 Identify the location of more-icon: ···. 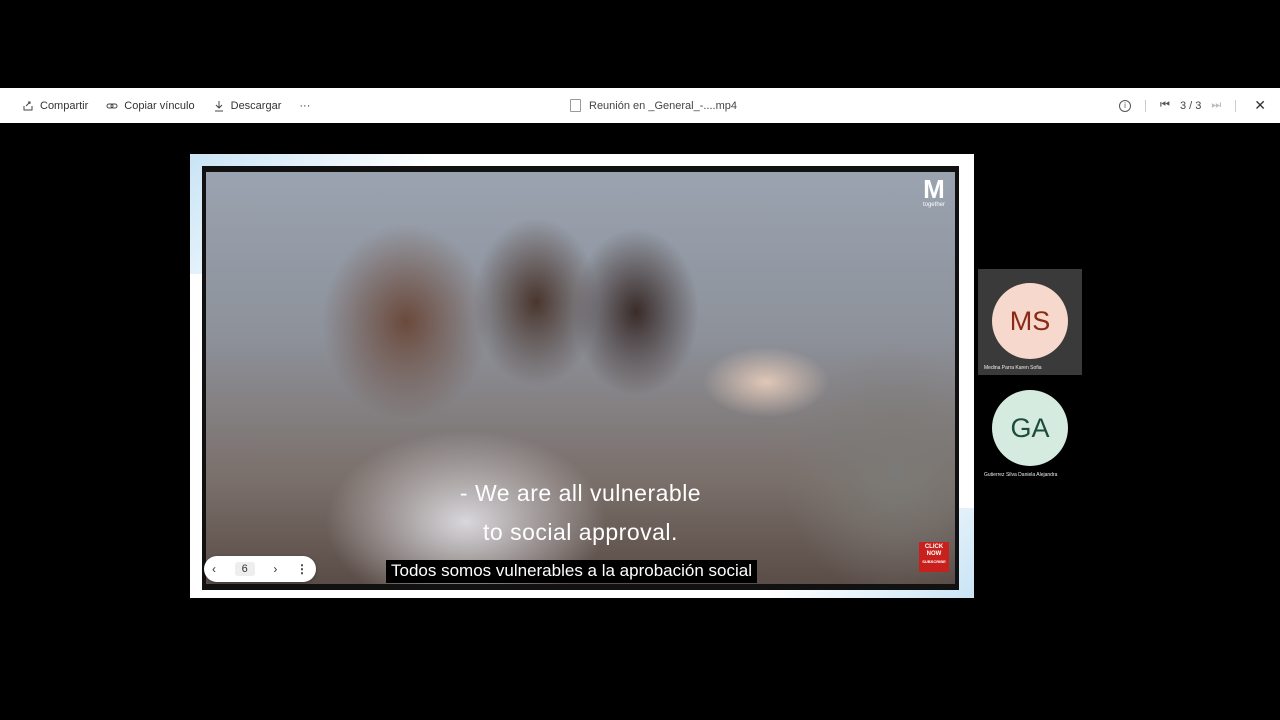
(305, 105).